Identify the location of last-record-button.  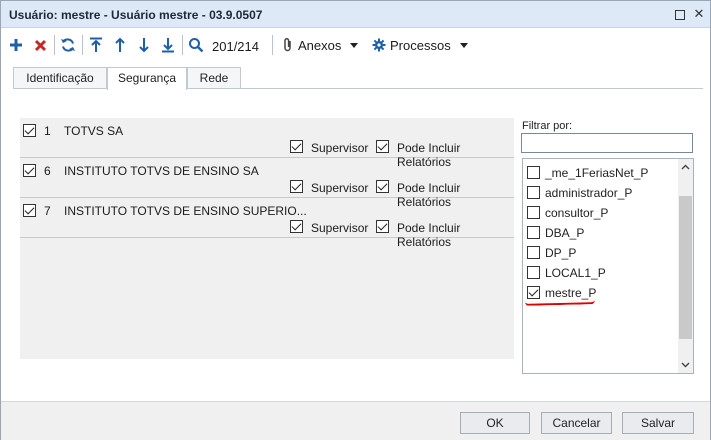
(168, 45).